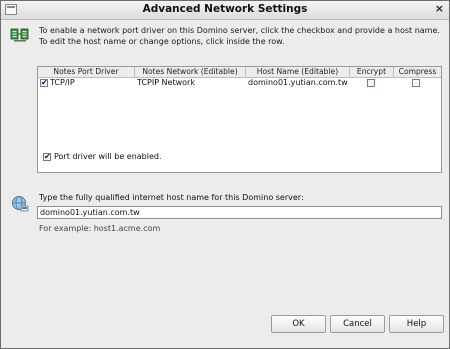  I want to click on title-bar: Advanced Network Settings ×, so click(225, 10).